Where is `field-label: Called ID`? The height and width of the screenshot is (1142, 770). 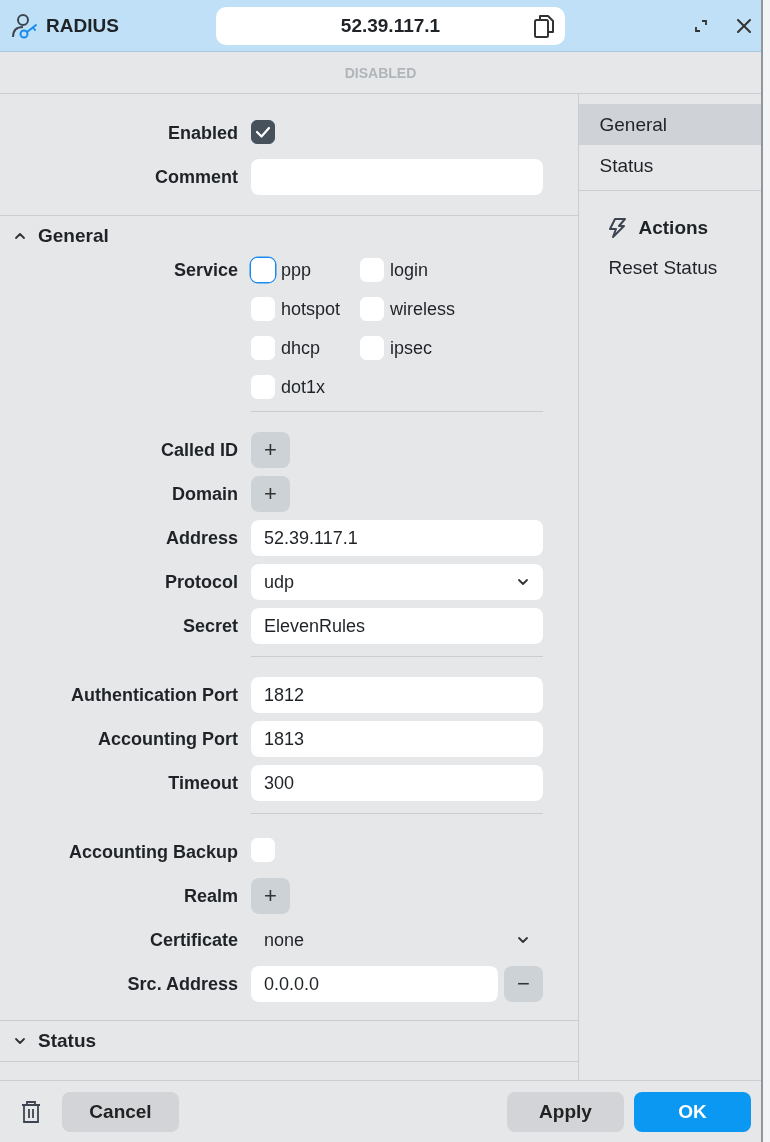
field-label: Called ID is located at coordinates (199, 450).